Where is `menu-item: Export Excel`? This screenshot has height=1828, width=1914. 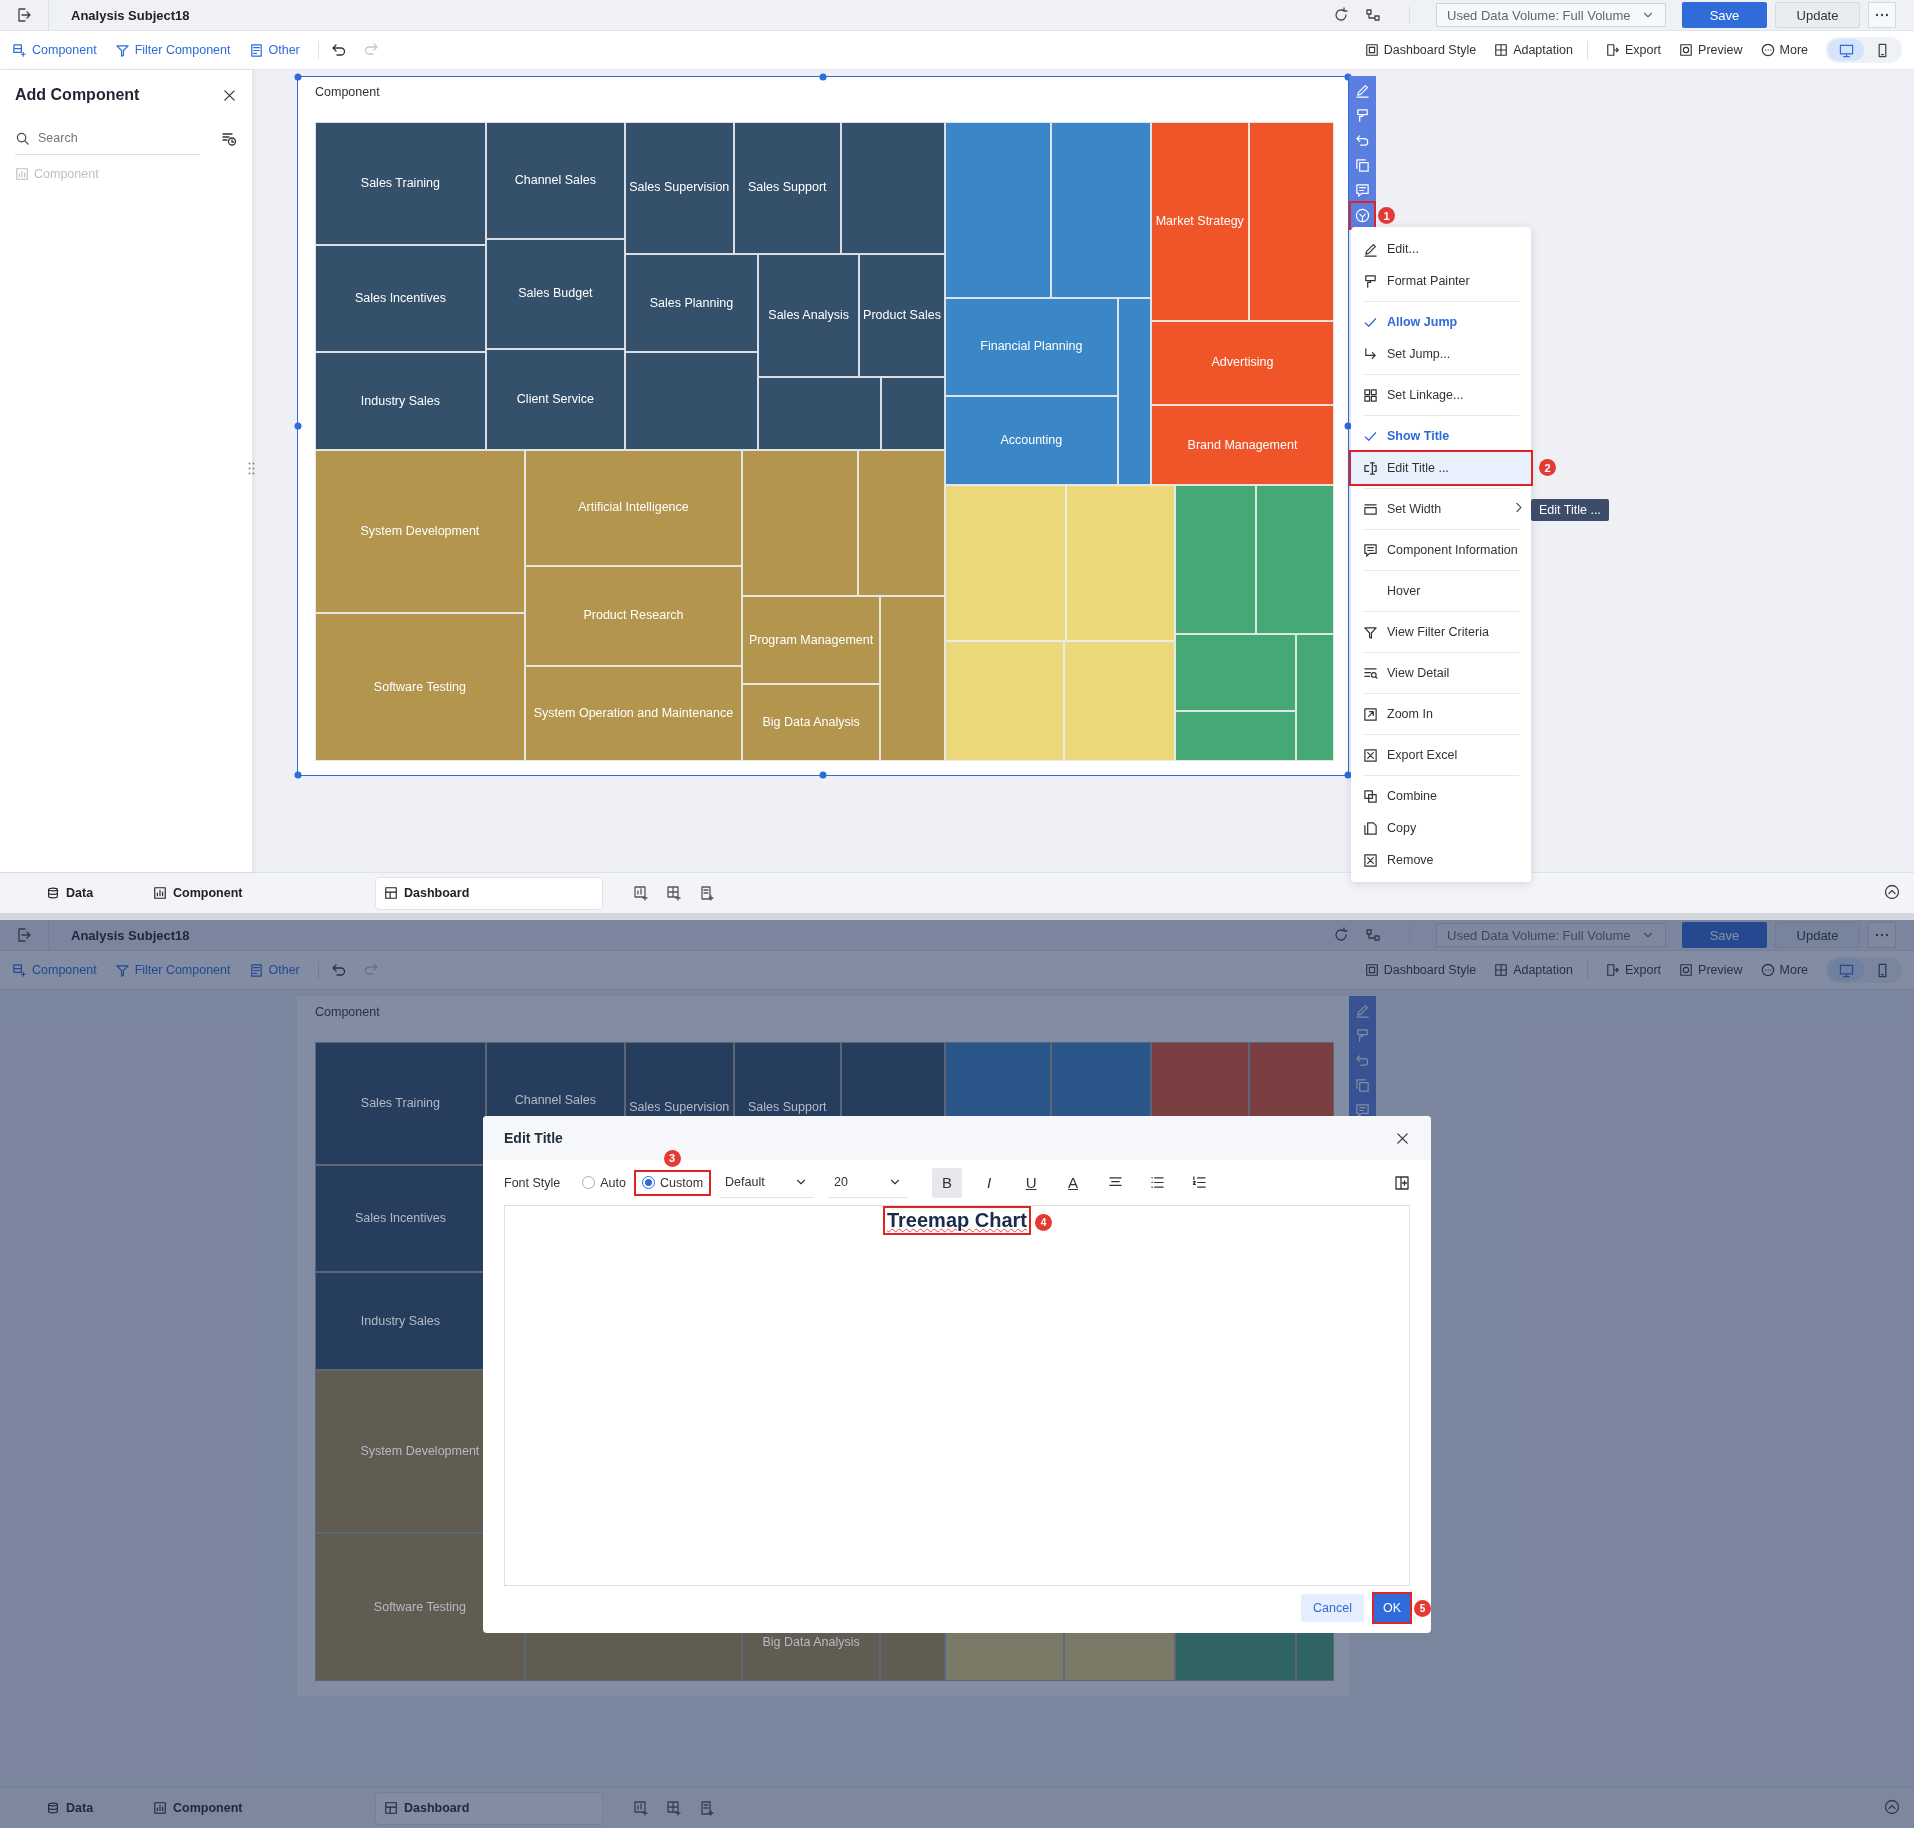
menu-item: Export Excel is located at coordinates (1441, 755).